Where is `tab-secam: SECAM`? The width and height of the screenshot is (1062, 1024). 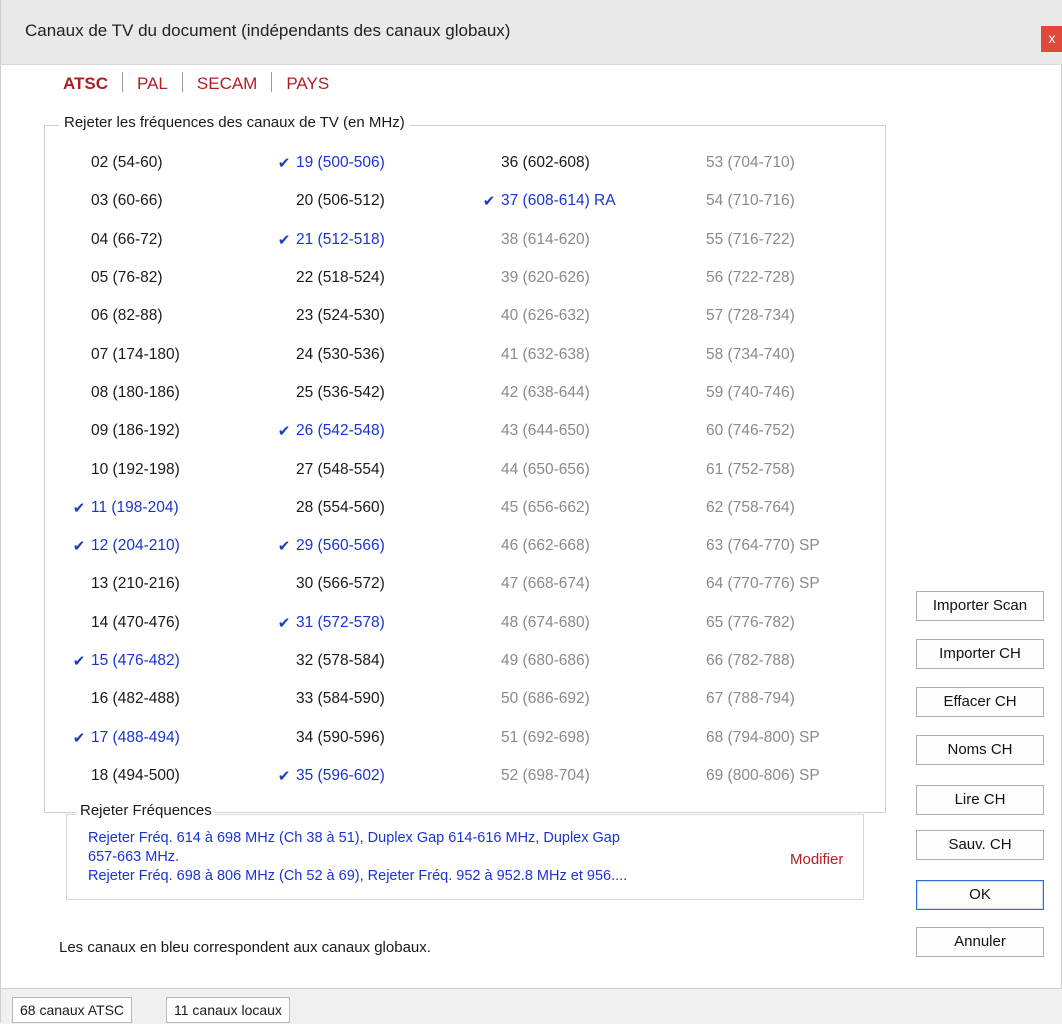
tab-secam: SECAM is located at coordinates (227, 83).